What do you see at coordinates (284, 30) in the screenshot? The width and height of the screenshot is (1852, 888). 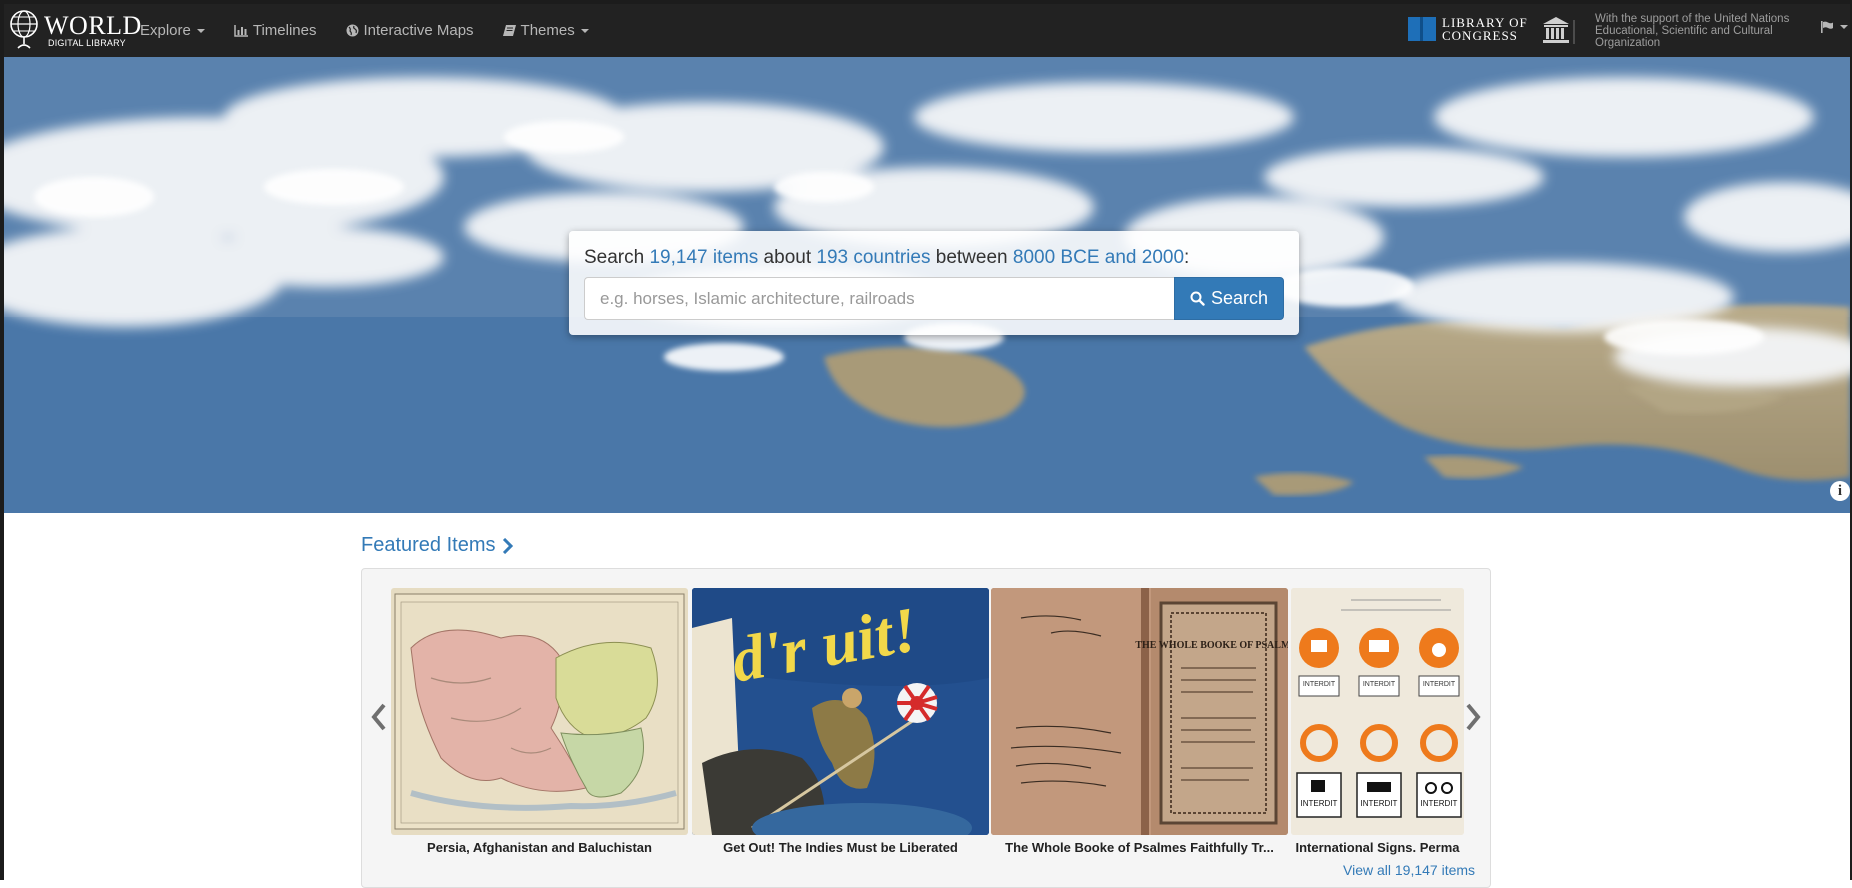 I see `nav-timelines-label: Timelines` at bounding box center [284, 30].